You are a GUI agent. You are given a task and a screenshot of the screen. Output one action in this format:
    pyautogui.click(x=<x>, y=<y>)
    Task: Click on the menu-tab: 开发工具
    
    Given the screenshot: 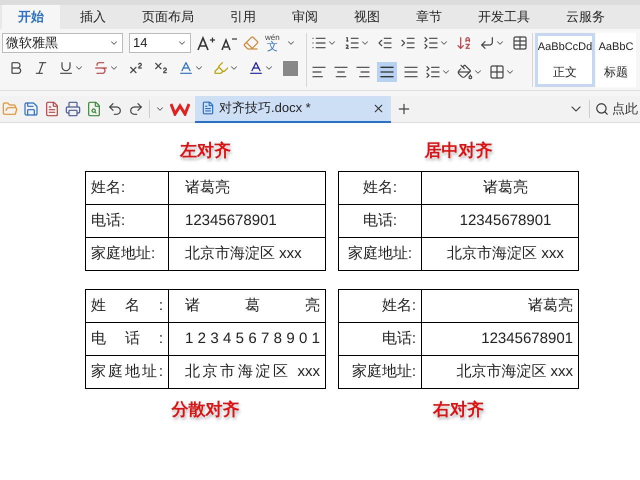 What is the action you would take?
    pyautogui.click(x=504, y=17)
    